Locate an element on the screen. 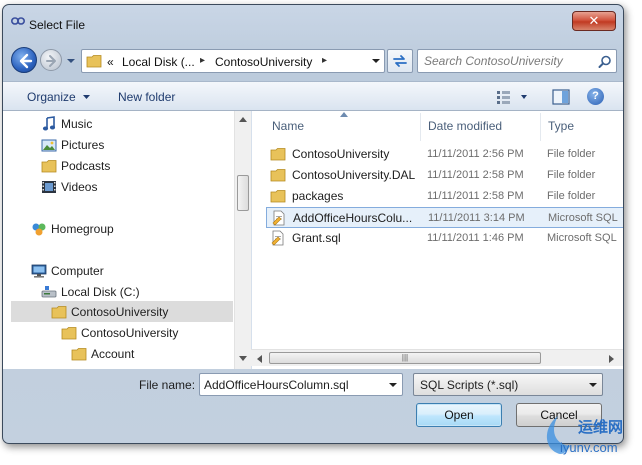 Image resolution: width=642 pixels, height=465 pixels. nav-item-label: Pictures is located at coordinates (83, 145).